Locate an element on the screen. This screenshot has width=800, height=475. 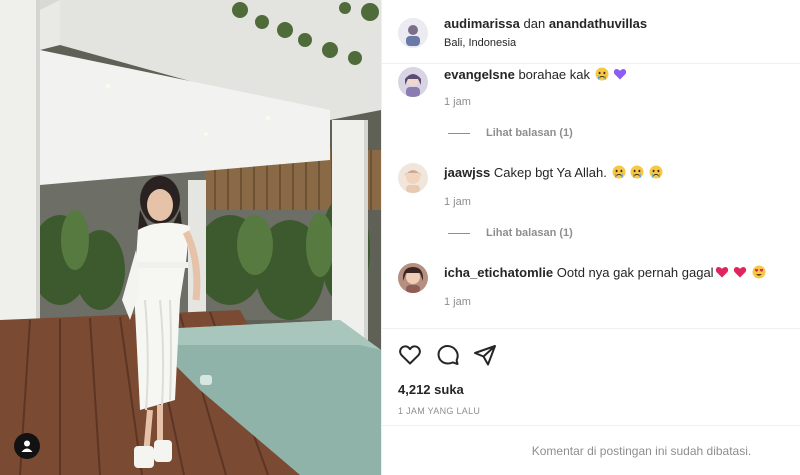
likes-count: 4,212 suka is located at coordinates (431, 389).